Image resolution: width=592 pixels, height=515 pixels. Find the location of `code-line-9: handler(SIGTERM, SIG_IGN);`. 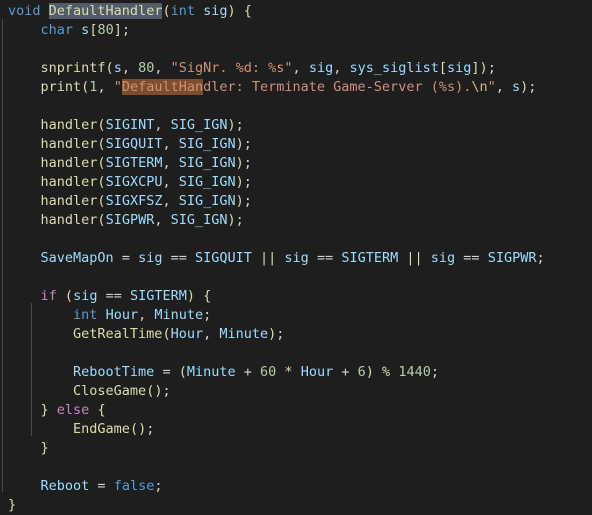

code-line-9: handler(SIGTERM, SIG_IGN); is located at coordinates (296, 163).